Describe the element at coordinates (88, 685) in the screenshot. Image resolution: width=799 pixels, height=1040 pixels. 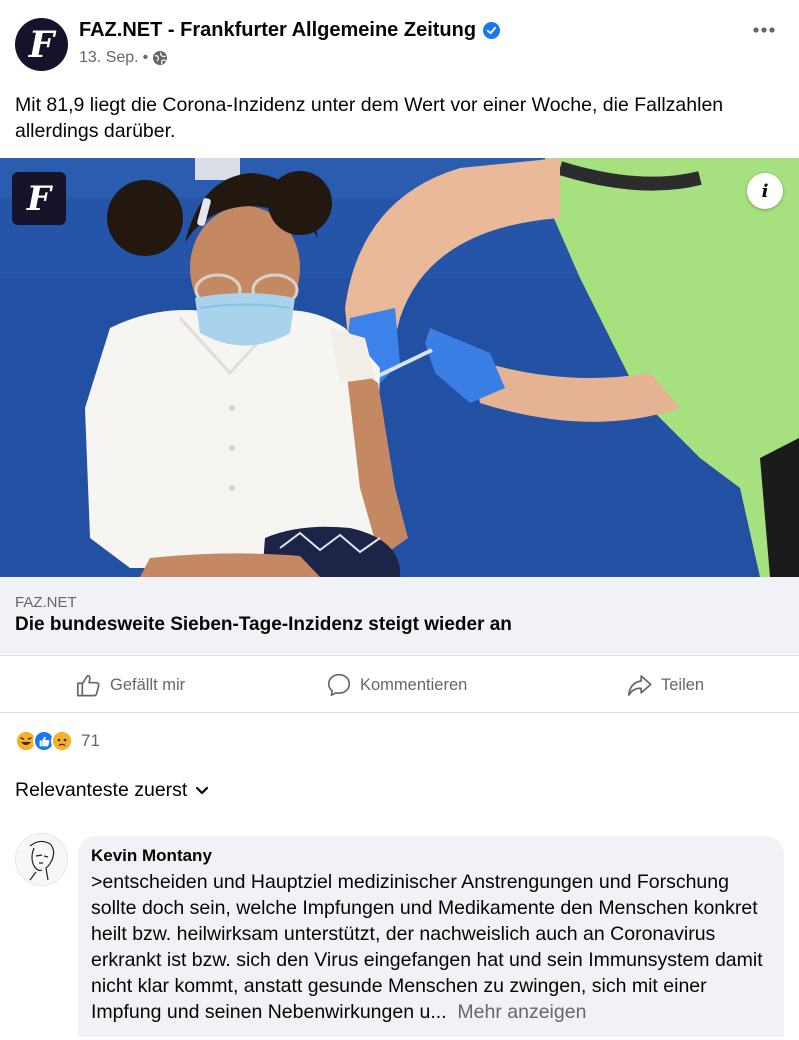
I see `thumbs-up-icon` at that location.